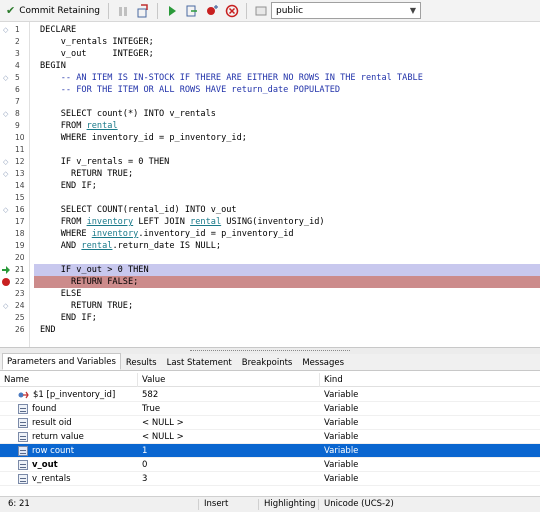 This screenshot has height=512, width=540. Describe the element at coordinates (15, 66) in the screenshot. I see `gutter-line: 4` at that location.